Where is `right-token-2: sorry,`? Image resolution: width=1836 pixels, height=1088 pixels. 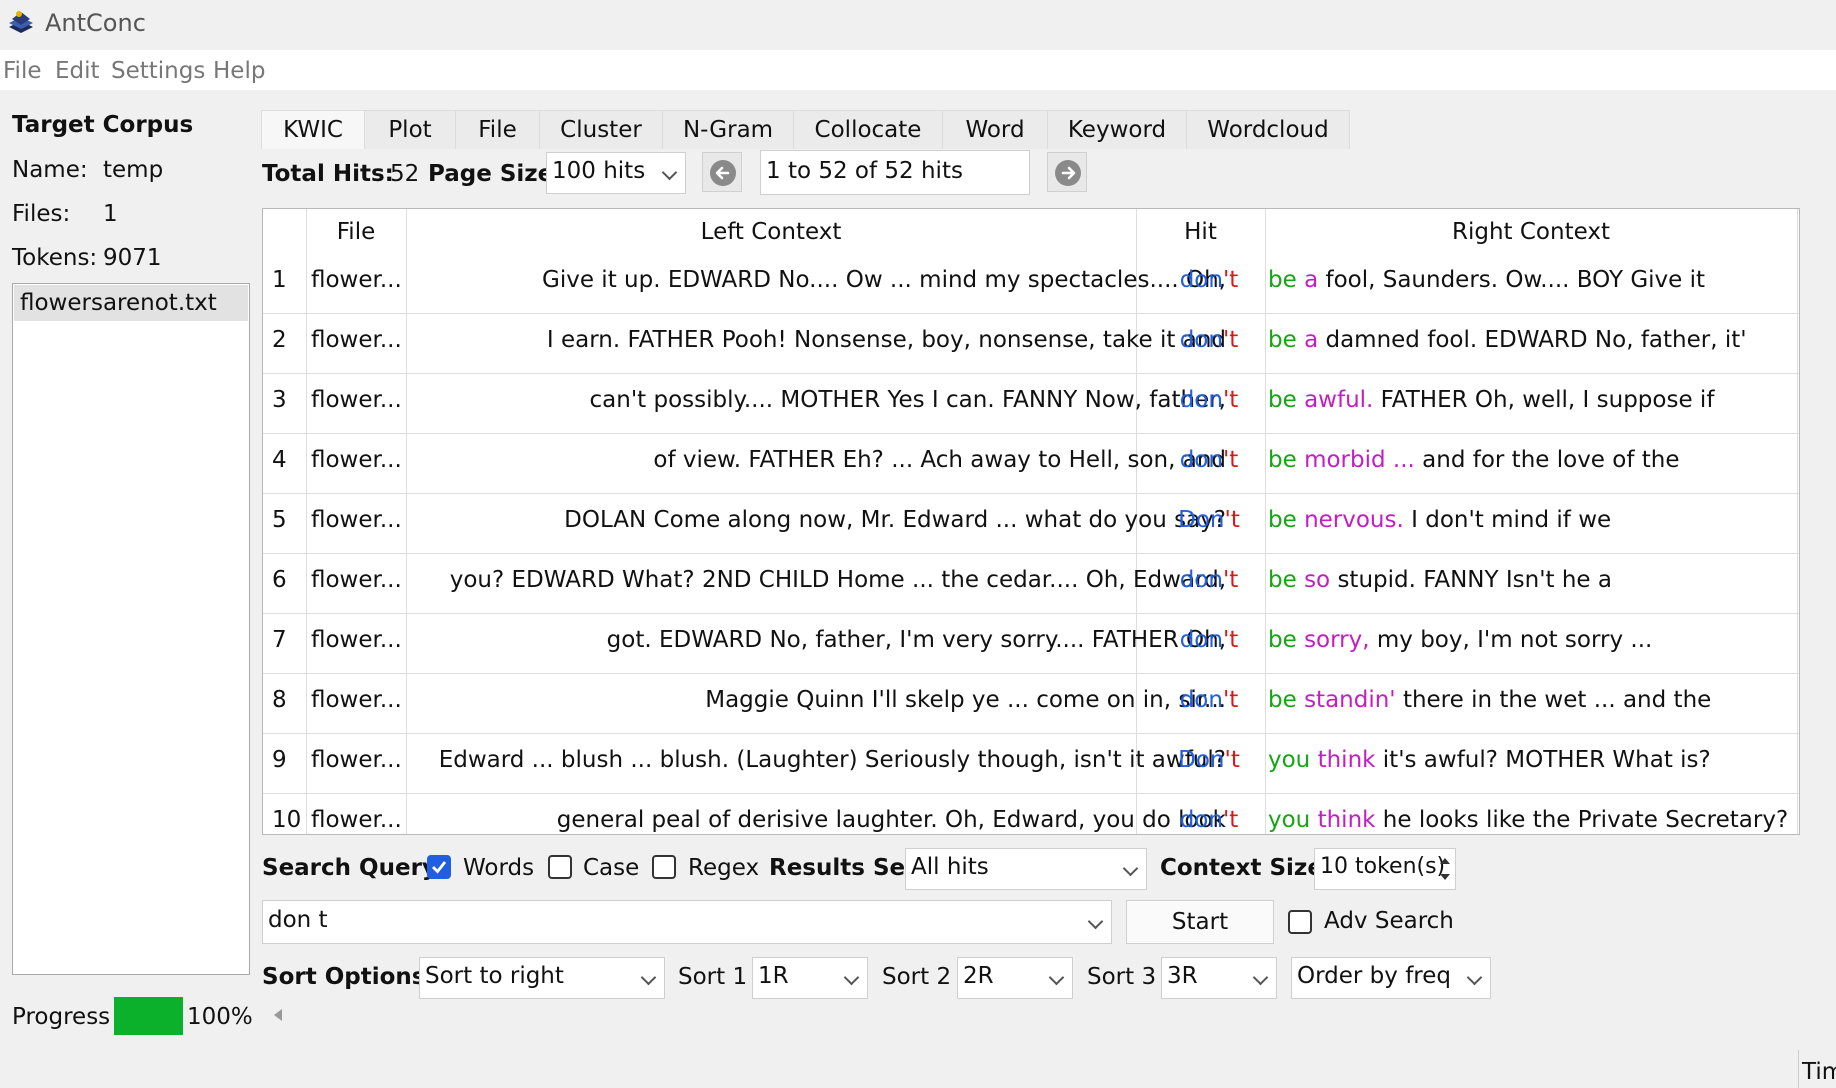
right-token-2: sorry, is located at coordinates (1337, 640).